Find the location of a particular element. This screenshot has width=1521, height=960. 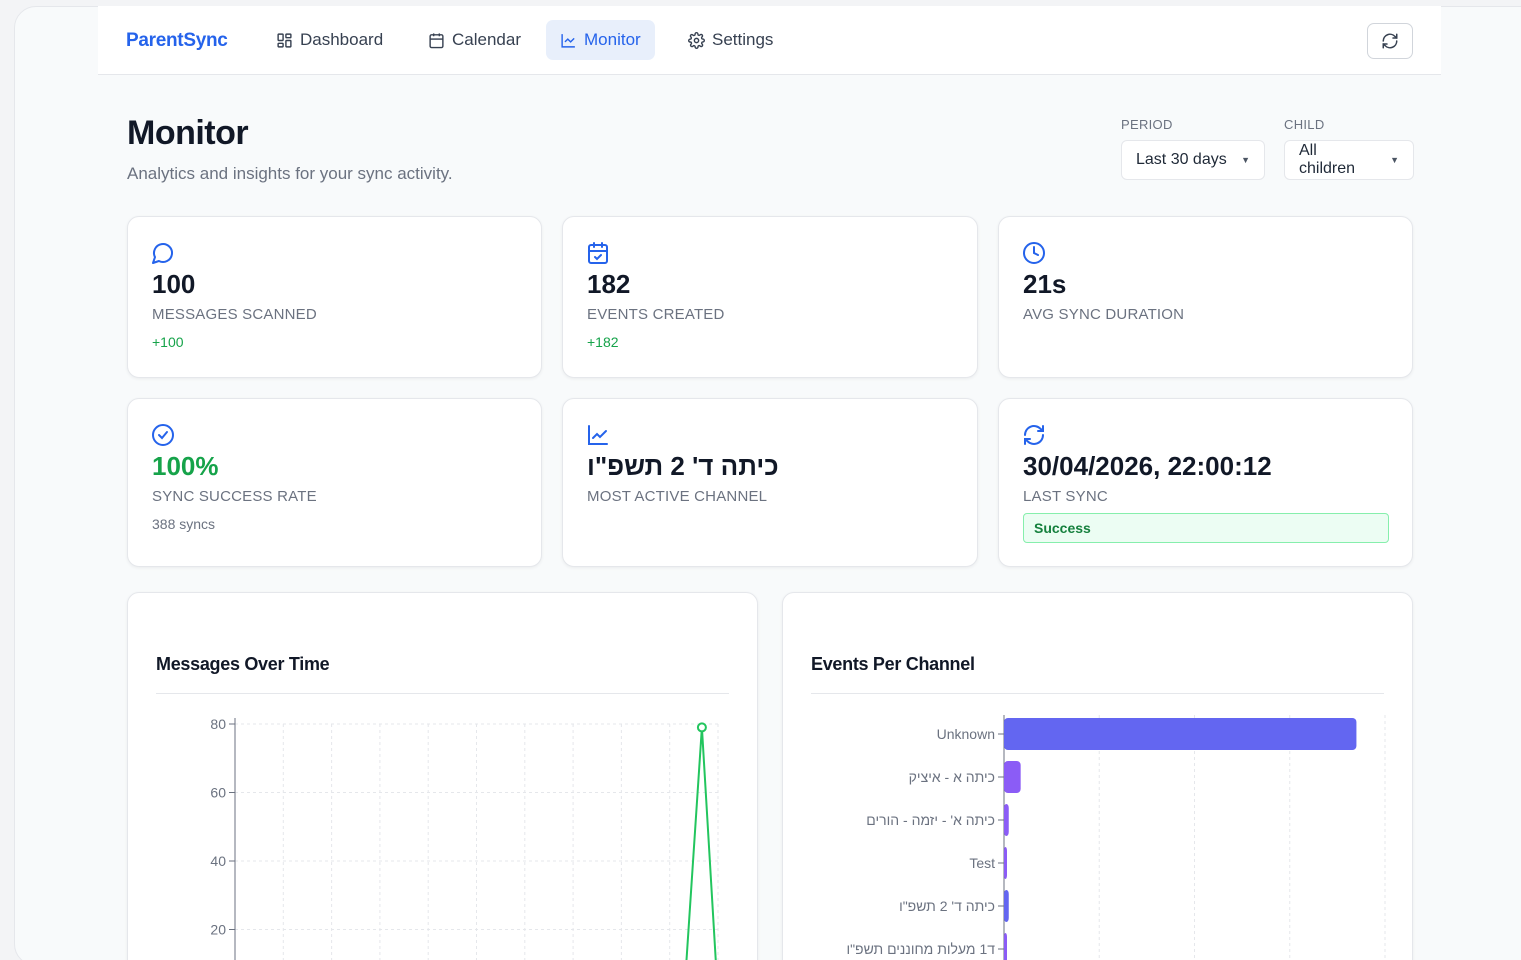

stat-value: כיתה ד' 2 תשפ"ו is located at coordinates (683, 466).